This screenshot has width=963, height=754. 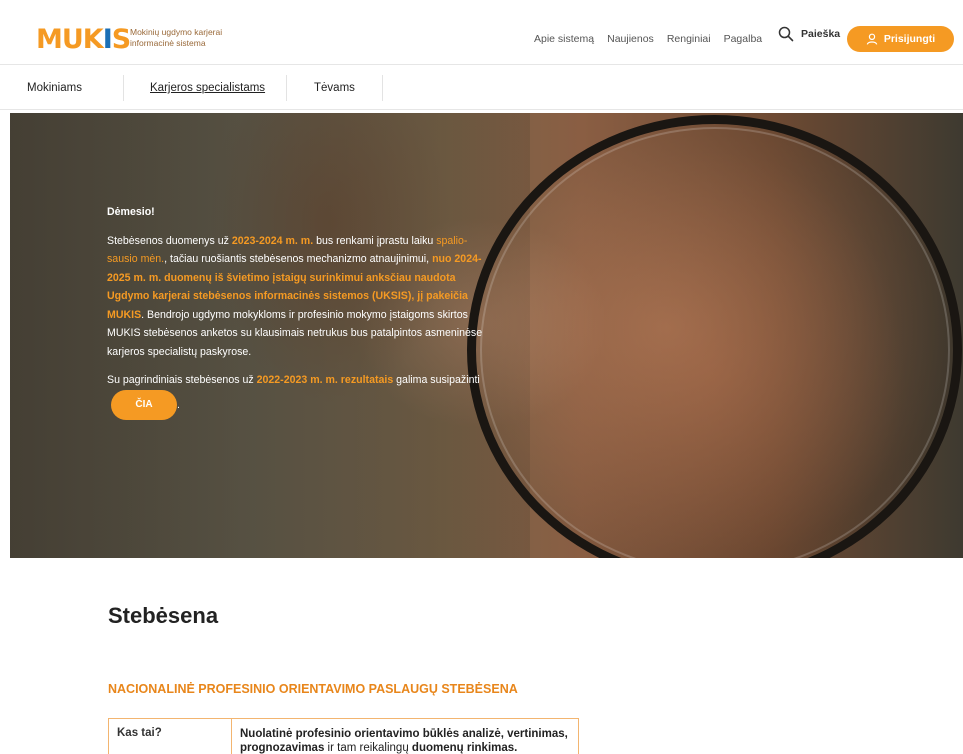 I want to click on tab-students: Mokiniams, so click(x=54, y=88).